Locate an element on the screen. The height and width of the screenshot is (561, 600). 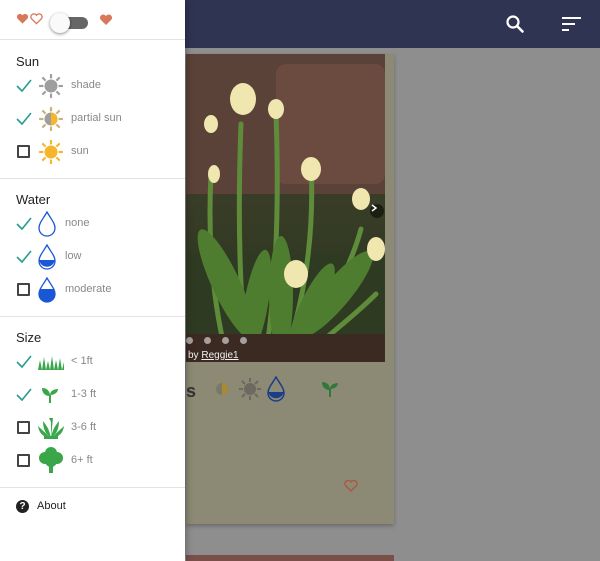
option-sun: sun is located at coordinates (92, 152).